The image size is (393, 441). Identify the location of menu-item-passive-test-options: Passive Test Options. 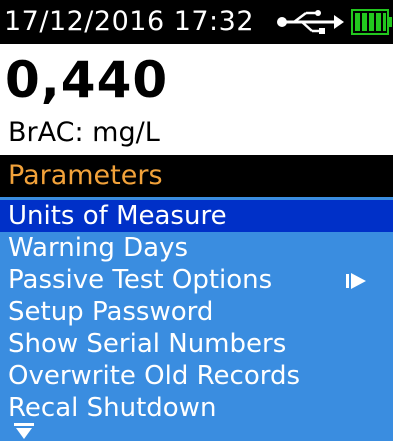
(196, 280).